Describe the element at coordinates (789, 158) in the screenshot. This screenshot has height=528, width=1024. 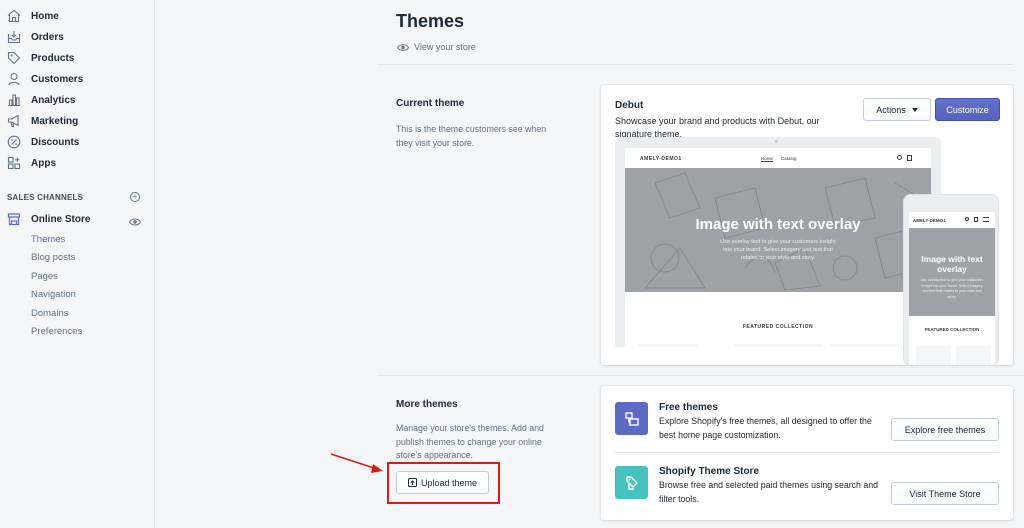
I see `preview-nav-catalog: Catalog` at that location.